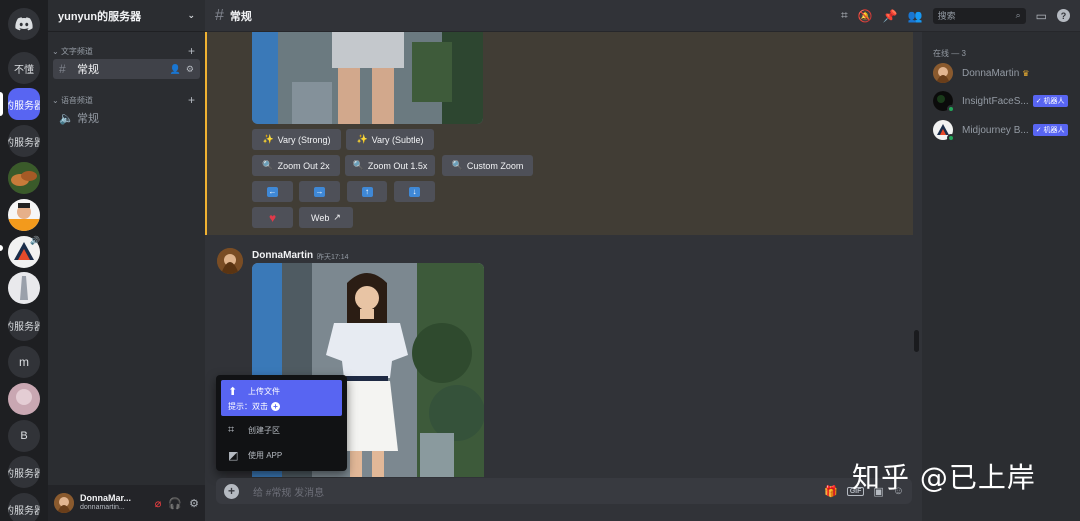 The height and width of the screenshot is (521, 1080). What do you see at coordinates (944, 477) in the screenshot?
I see `watermark: 知乎 @已上岸` at bounding box center [944, 477].